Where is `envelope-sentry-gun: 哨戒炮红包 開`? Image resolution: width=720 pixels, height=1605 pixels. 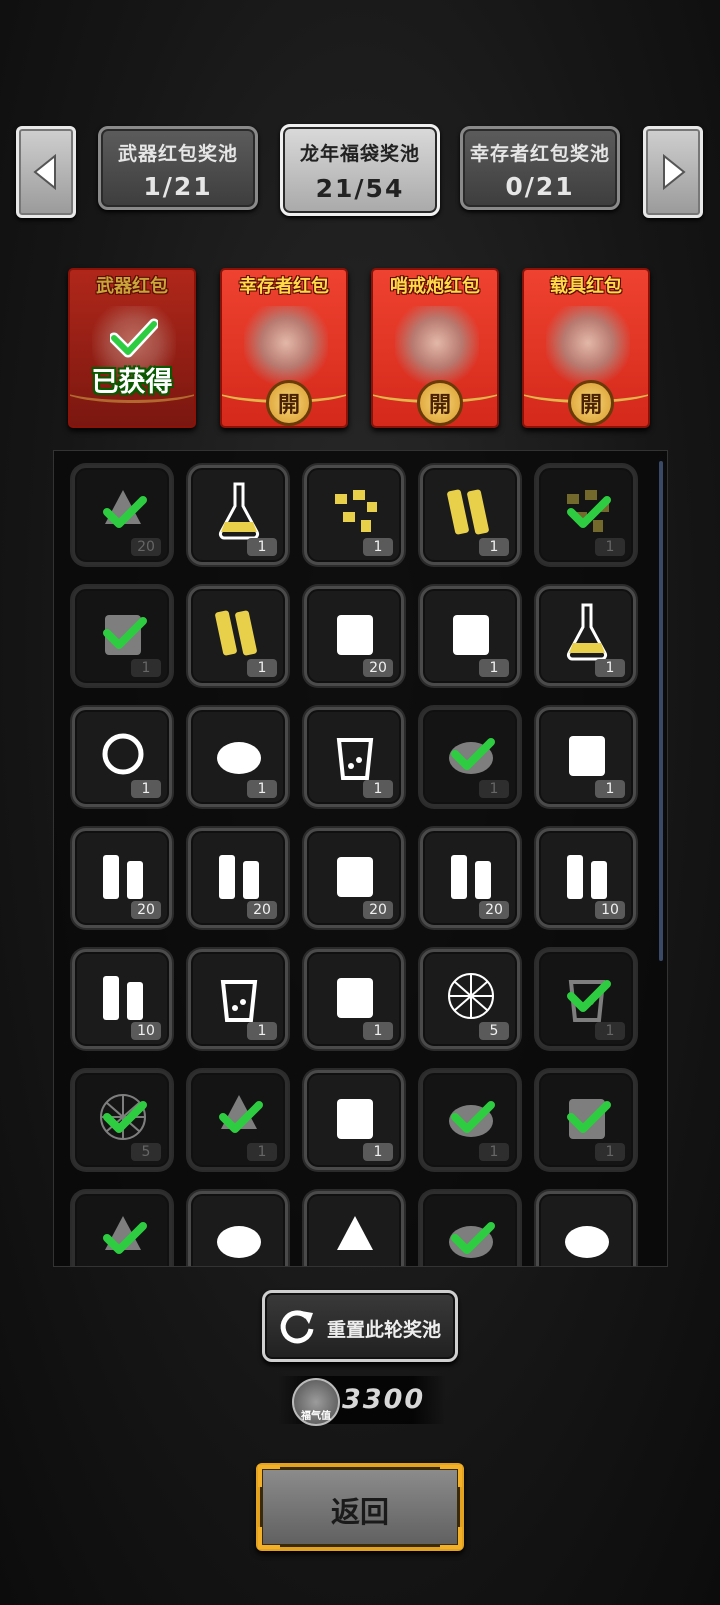
envelope-sentry-gun: 哨戒炮红包 開 is located at coordinates (435, 348).